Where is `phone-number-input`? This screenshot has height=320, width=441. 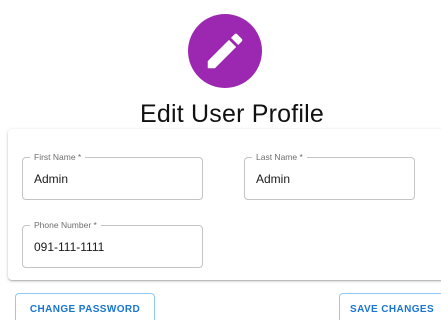 phone-number-input is located at coordinates (114, 247).